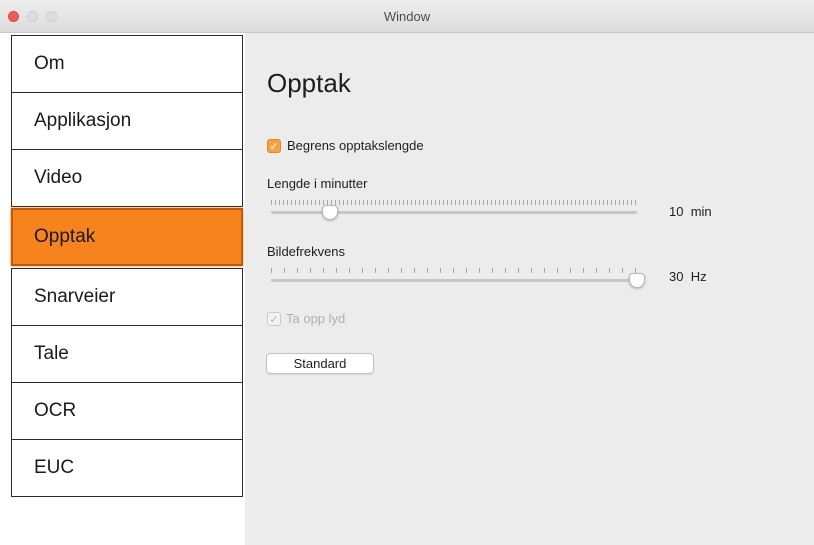 The height and width of the screenshot is (545, 814). Describe the element at coordinates (127, 297) in the screenshot. I see `sidebar-item-snarveier: Snarveier` at that location.